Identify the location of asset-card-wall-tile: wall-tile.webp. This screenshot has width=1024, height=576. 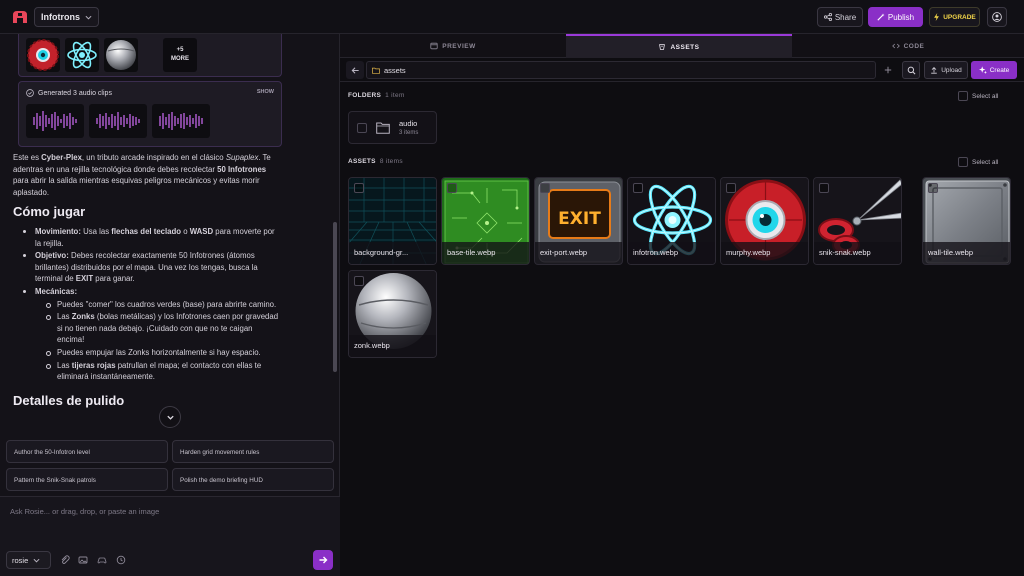
(966, 221).